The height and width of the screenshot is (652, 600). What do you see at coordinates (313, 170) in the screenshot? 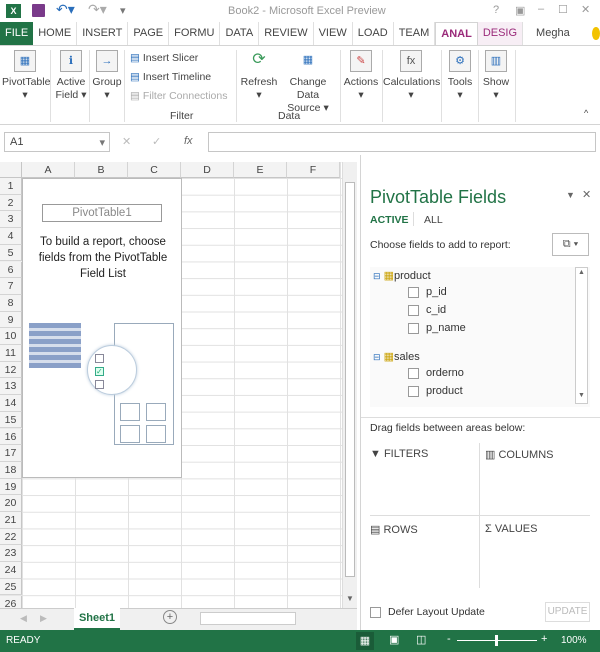
I see `column-header-F: F` at bounding box center [313, 170].